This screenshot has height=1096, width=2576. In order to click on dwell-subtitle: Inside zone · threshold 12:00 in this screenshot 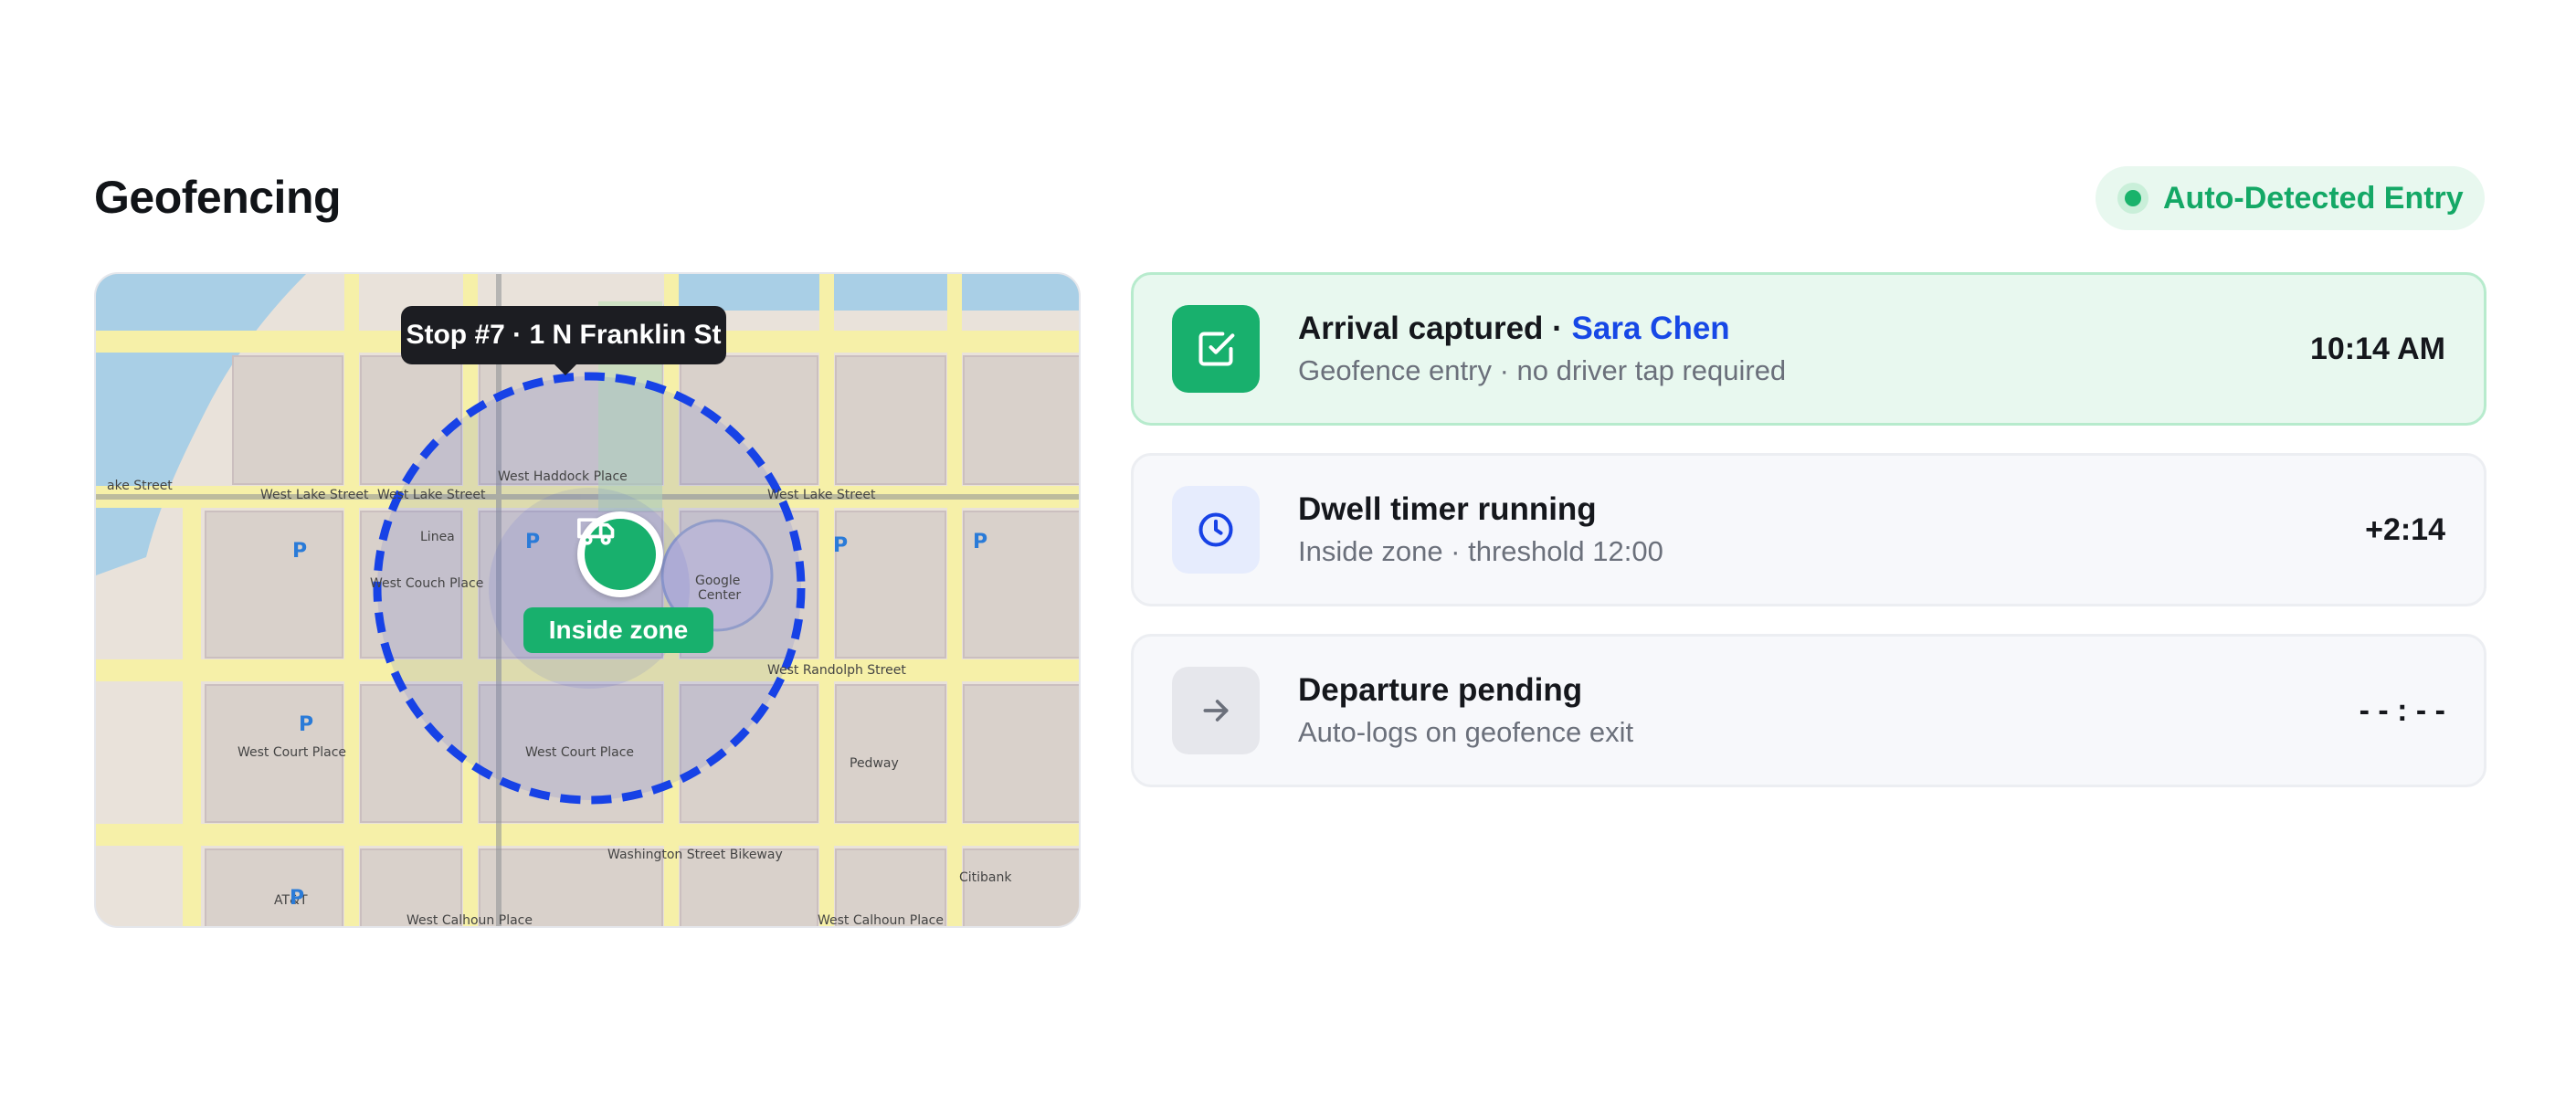, I will do `click(1480, 551)`.